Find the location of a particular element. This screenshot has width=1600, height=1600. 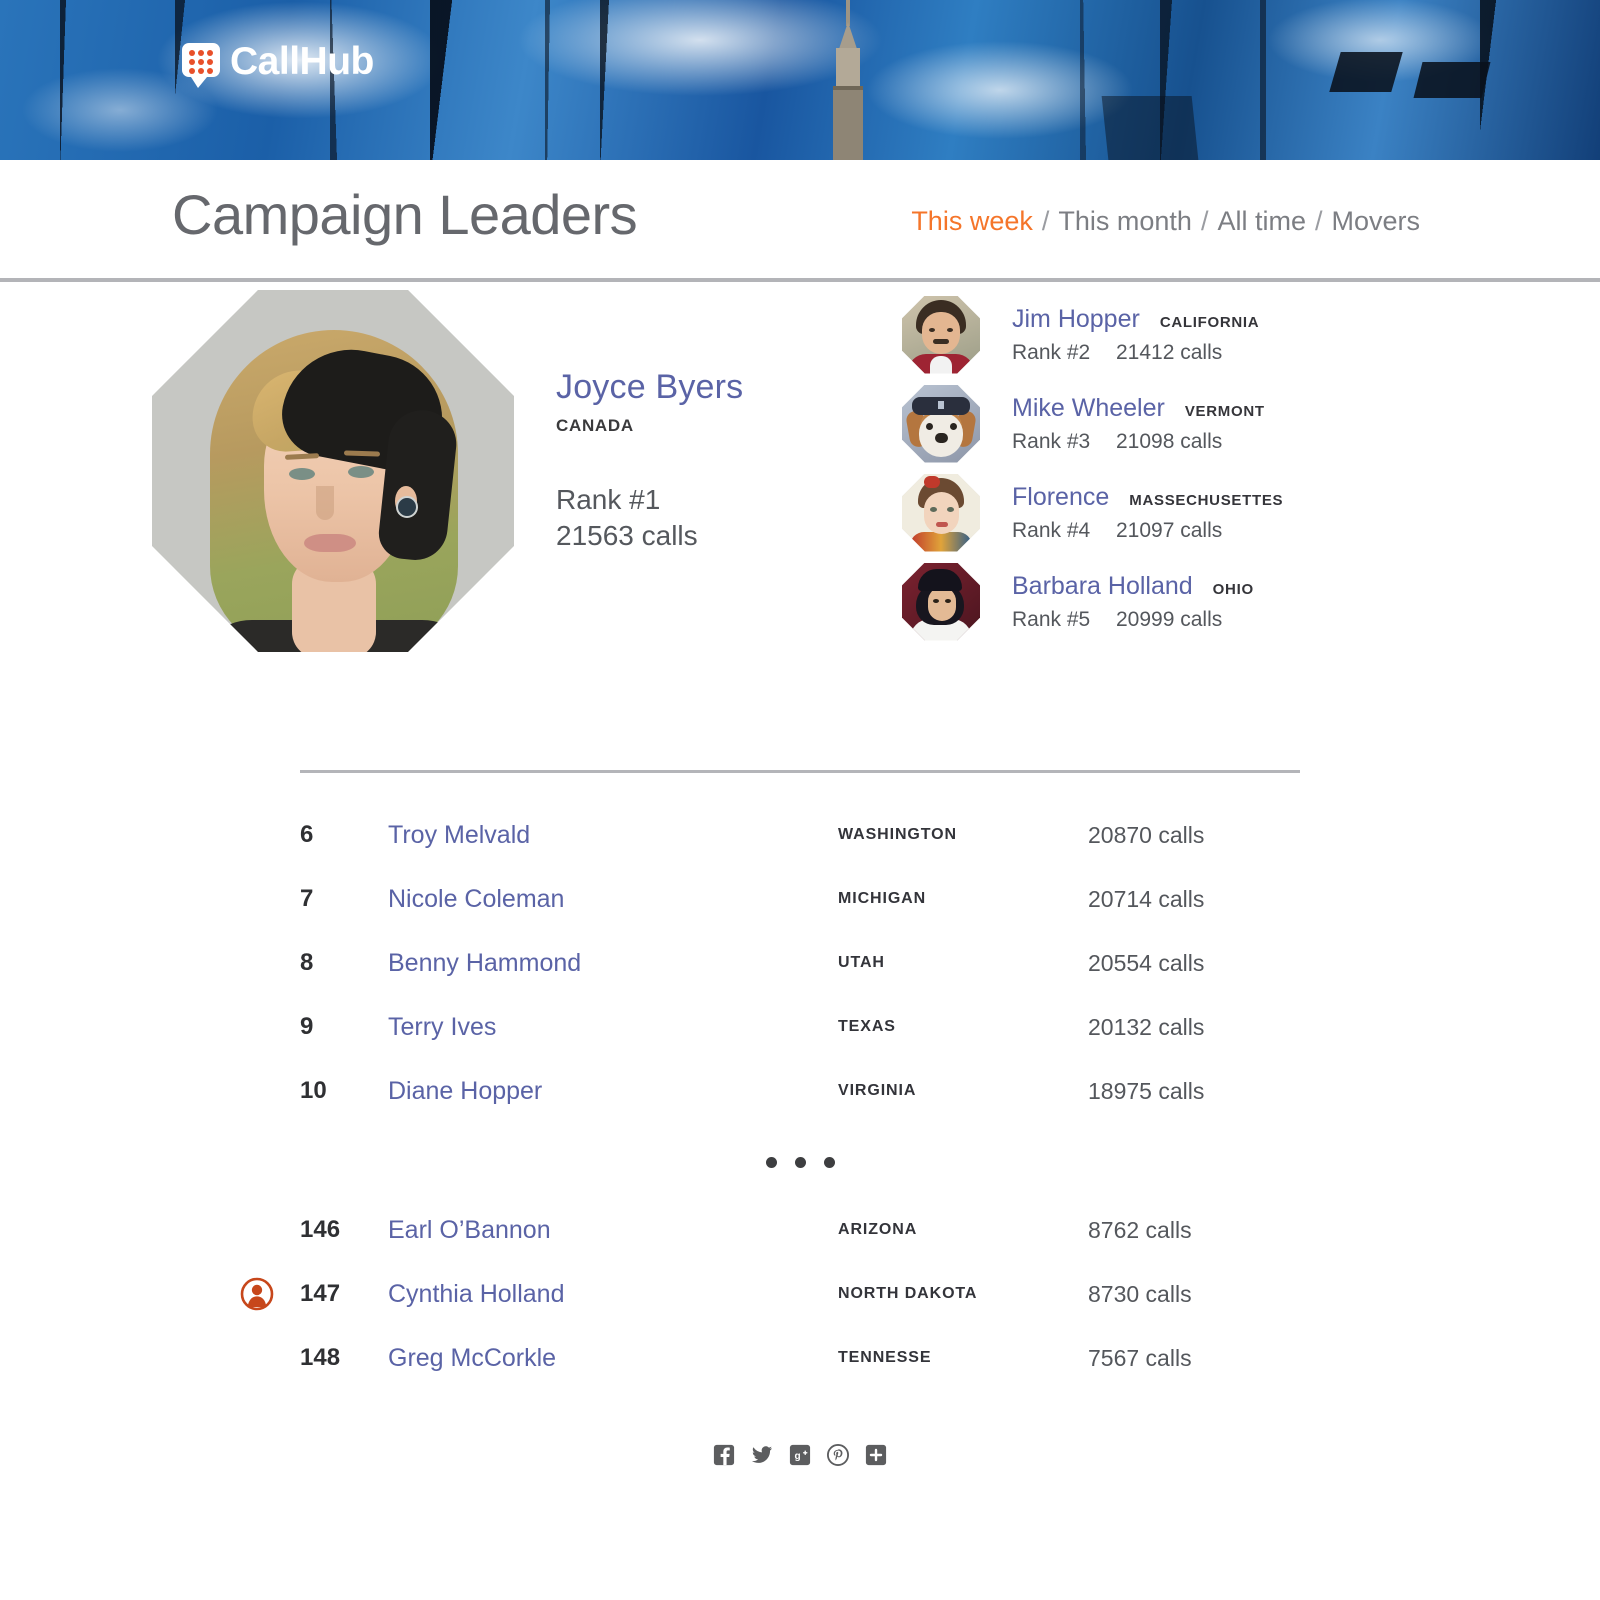

church-spire is located at coordinates (848, 80).